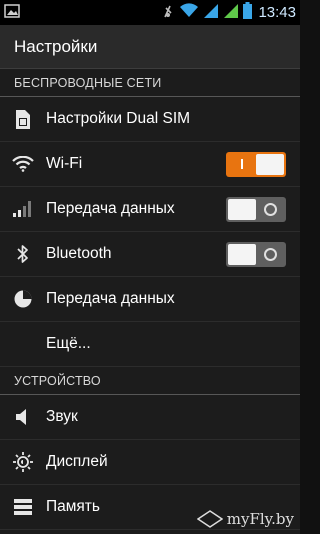 The height and width of the screenshot is (534, 320). I want to click on watermark: myFly.by, so click(245, 519).